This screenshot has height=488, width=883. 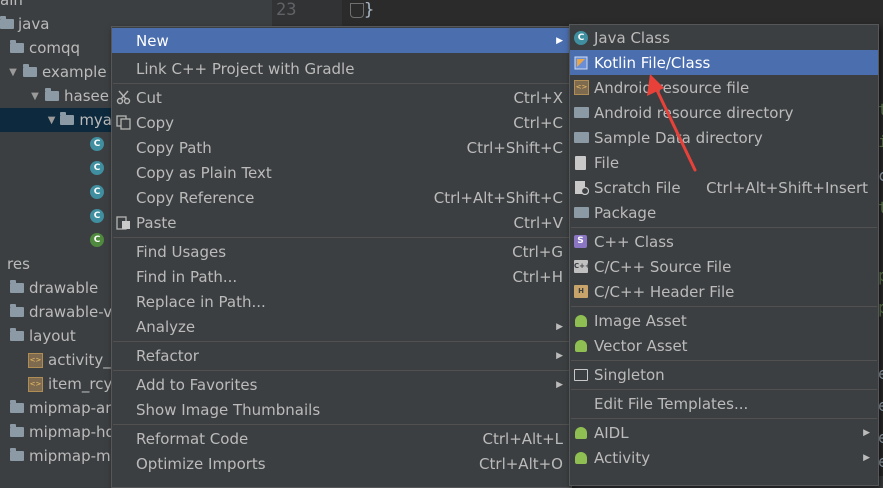 I want to click on menu-item-label: Show Image Thumbnails, so click(x=228, y=409).